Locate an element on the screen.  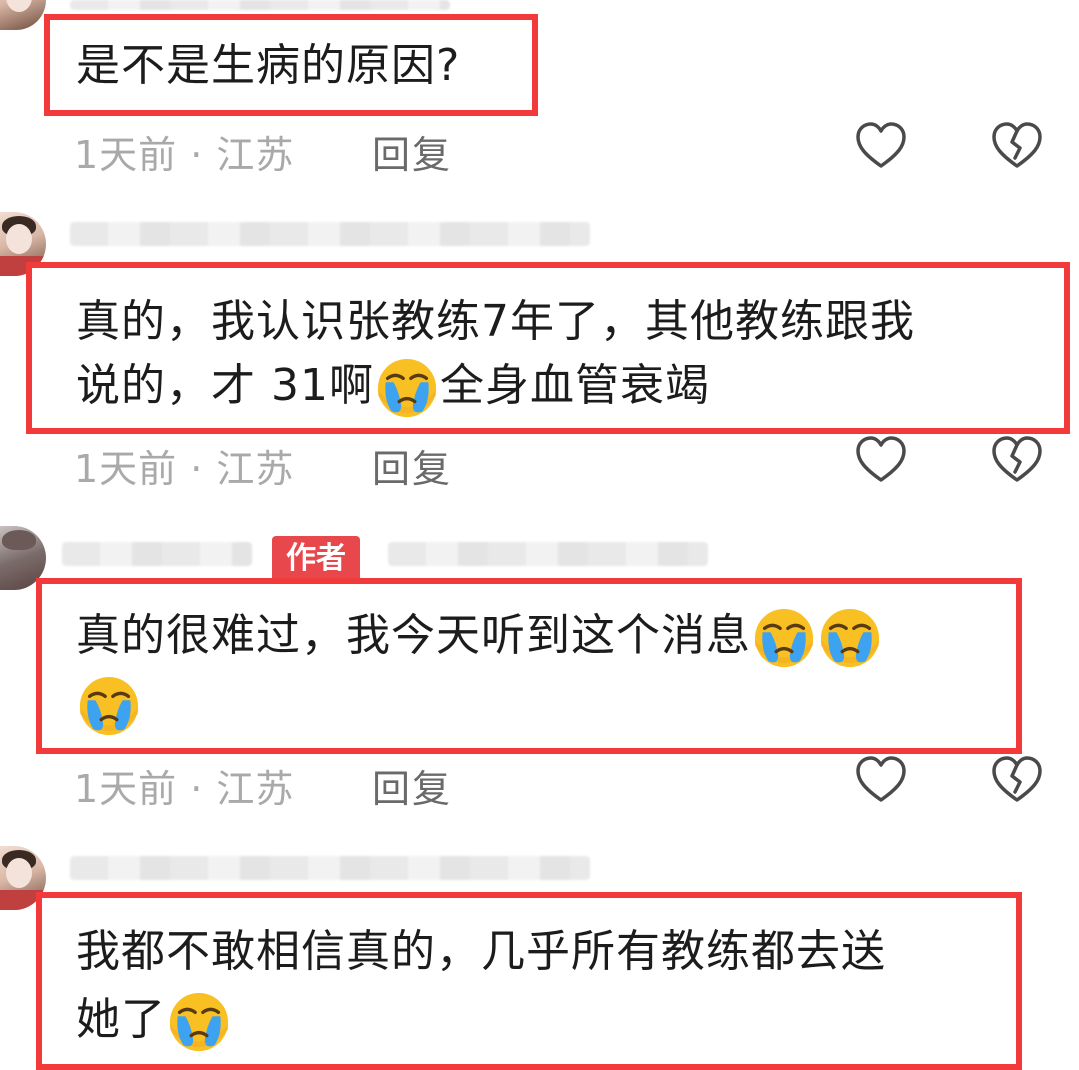
comment-text-part: 真的很难过，我今天听到这个消息 is located at coordinates (413, 635).